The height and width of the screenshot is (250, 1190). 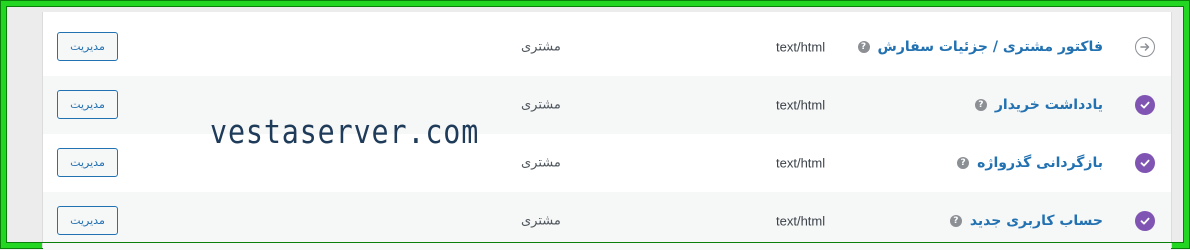 What do you see at coordinates (1145, 47) in the screenshot?
I see `manual-arrow-icon` at bounding box center [1145, 47].